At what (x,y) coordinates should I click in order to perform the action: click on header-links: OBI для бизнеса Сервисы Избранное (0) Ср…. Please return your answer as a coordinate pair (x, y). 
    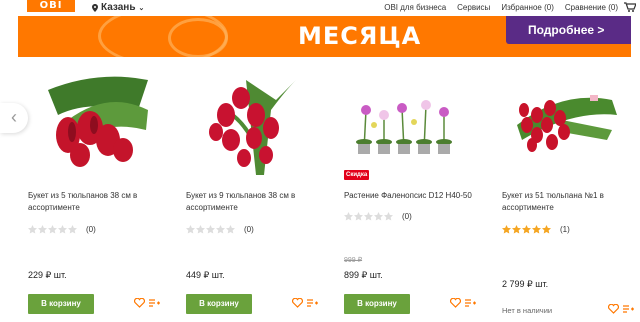
    Looking at the image, I should click on (501, 7).